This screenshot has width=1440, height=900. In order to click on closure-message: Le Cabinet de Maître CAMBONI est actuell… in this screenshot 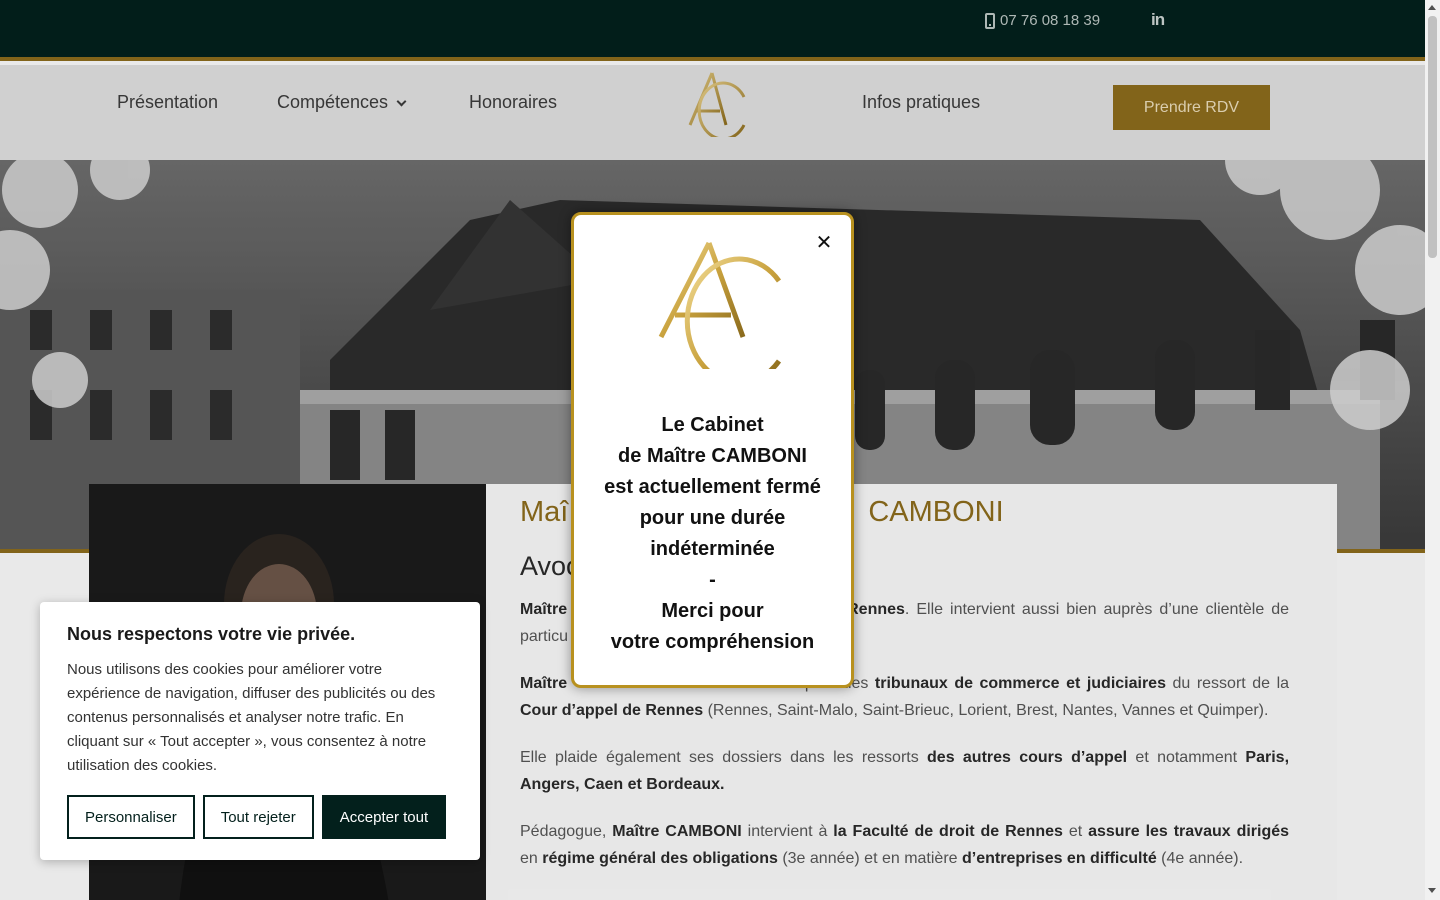, I will do `click(712, 533)`.